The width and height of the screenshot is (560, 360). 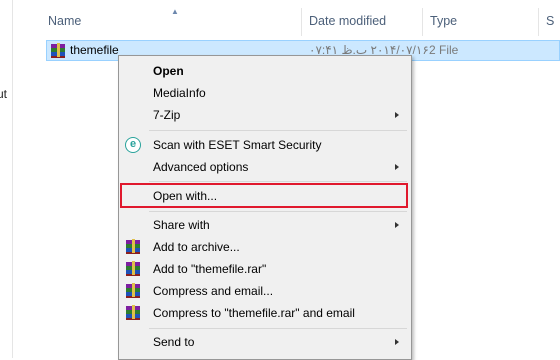 What do you see at coordinates (201, 167) in the screenshot?
I see `menu-item-label: Advanced options` at bounding box center [201, 167].